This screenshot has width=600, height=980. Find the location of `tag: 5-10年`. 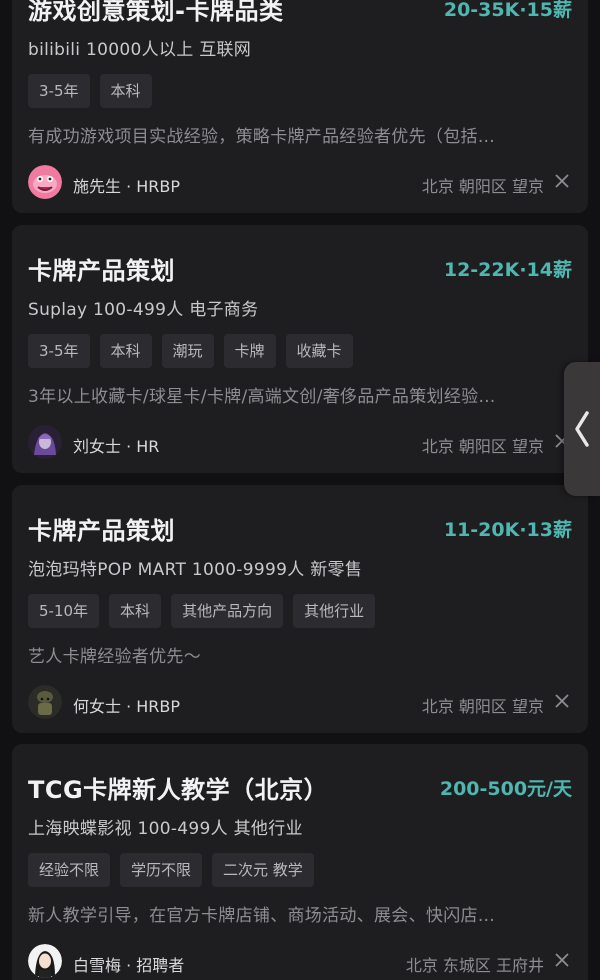

tag: 5-10年 is located at coordinates (64, 611).